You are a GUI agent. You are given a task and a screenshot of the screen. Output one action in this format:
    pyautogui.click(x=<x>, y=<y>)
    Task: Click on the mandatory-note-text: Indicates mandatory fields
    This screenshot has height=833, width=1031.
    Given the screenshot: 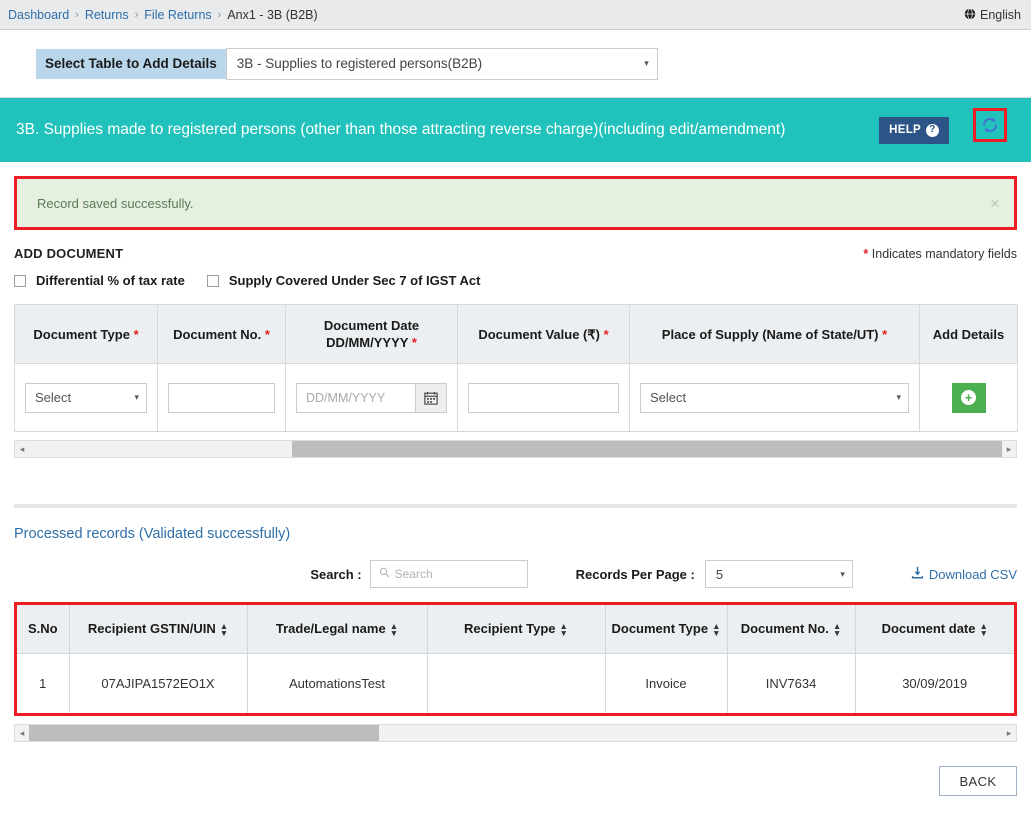 What is the action you would take?
    pyautogui.click(x=942, y=254)
    